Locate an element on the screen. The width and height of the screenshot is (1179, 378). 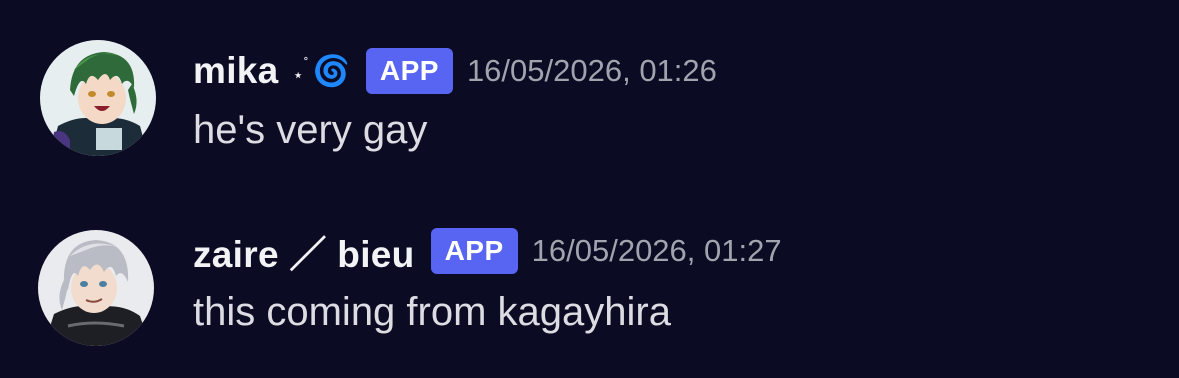
message-header: zaire ／ bieu APP 16/05/2026, 01:27 is located at coordinates (487, 251).